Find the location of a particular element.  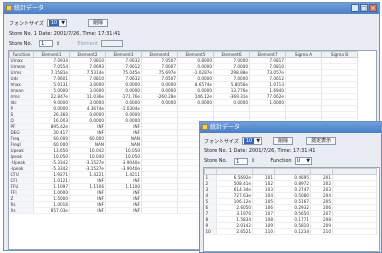

delete-button: 削除 is located at coordinates (98, 23).